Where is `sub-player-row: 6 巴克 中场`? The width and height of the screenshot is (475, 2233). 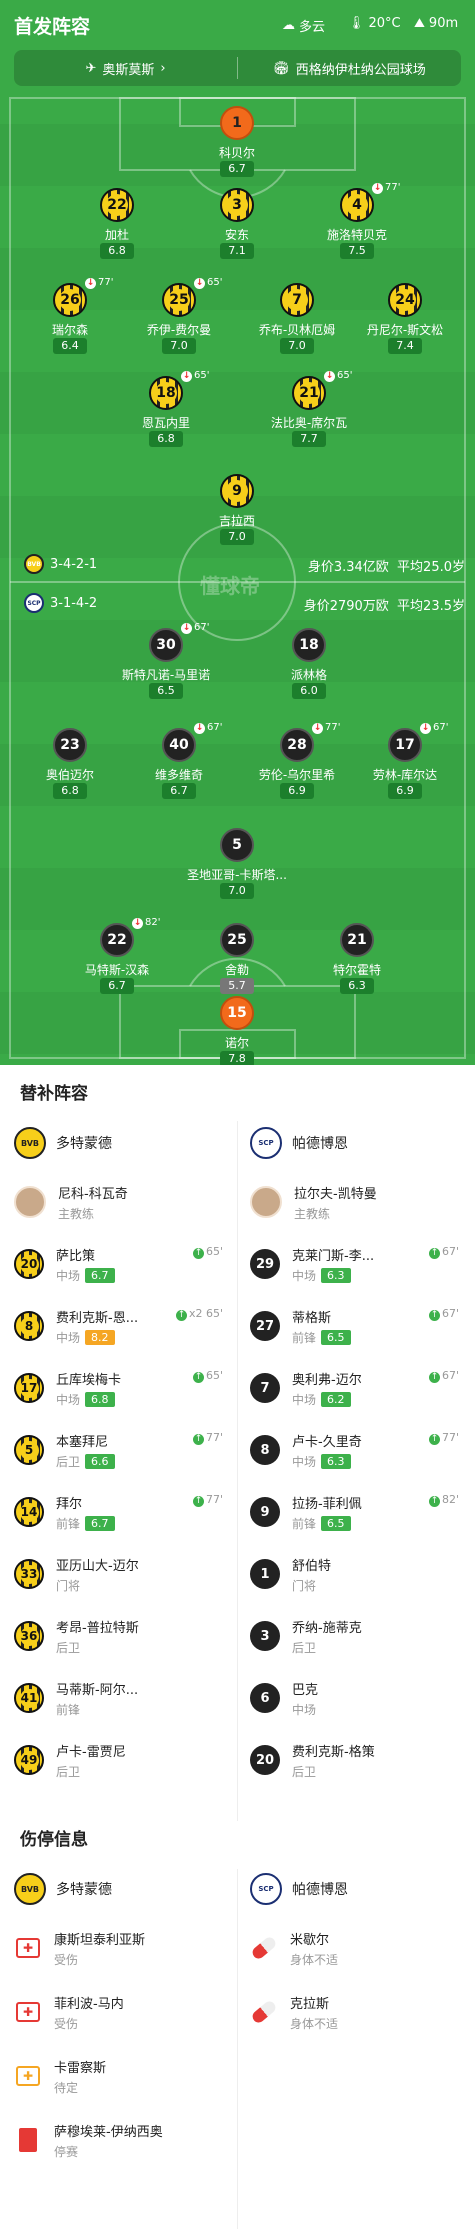
sub-player-row: 6 巴克 中场 is located at coordinates (357, 1698).